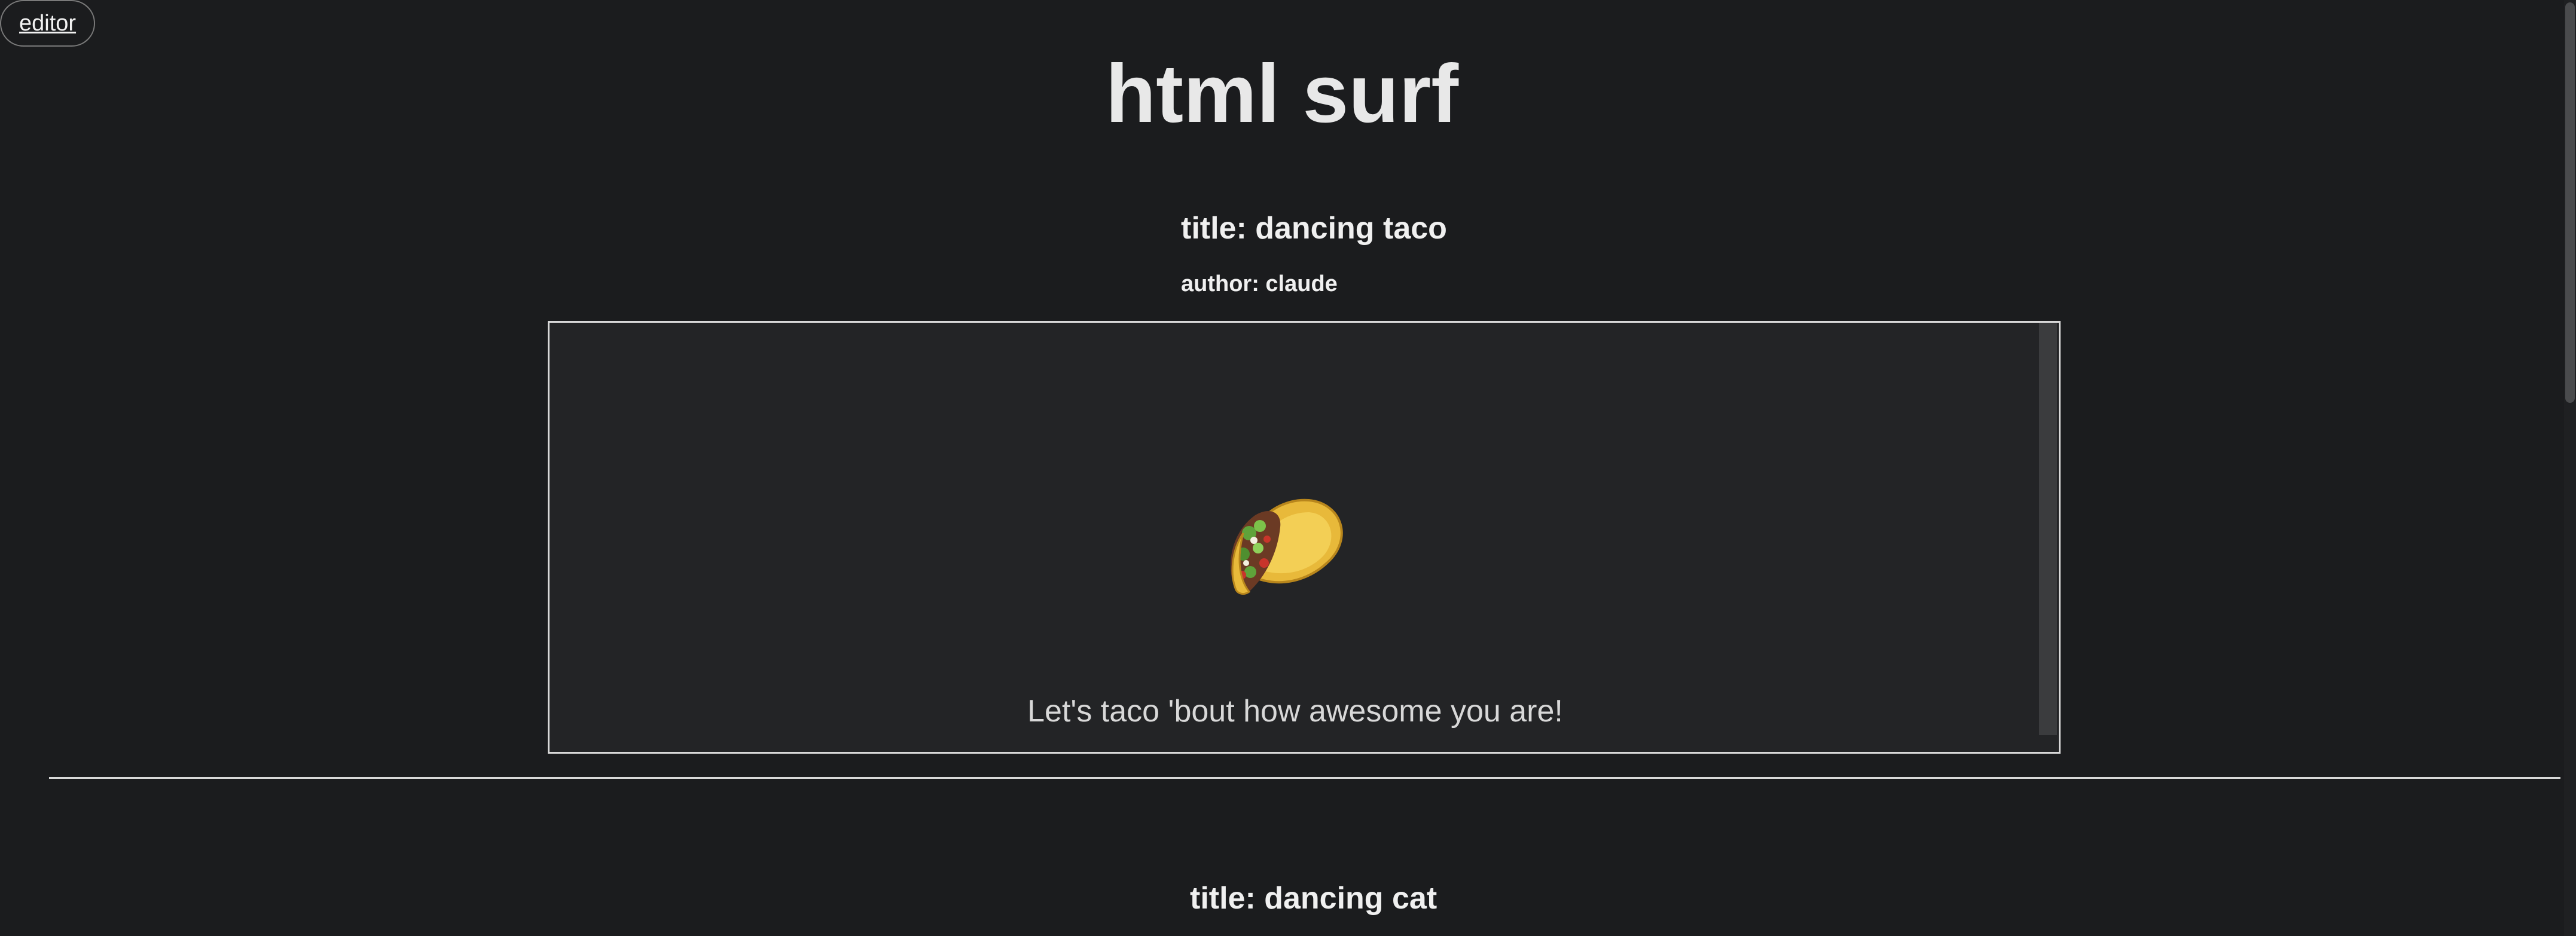 Image resolution: width=2576 pixels, height=936 pixels. I want to click on post-divider, so click(1304, 778).